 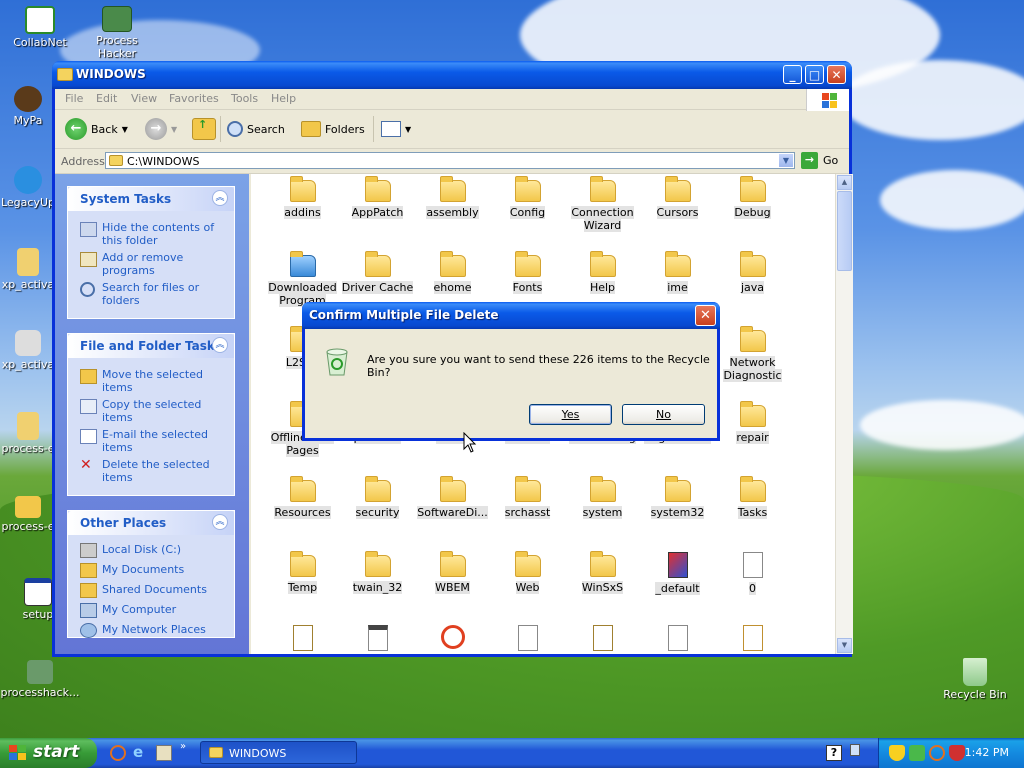 What do you see at coordinates (752, 353) in the screenshot?
I see `folder-item: Network Diagnostic` at bounding box center [752, 353].